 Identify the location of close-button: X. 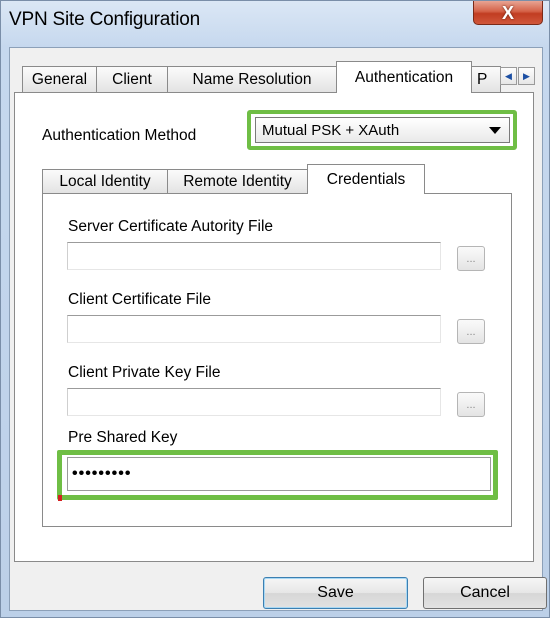
(508, 13).